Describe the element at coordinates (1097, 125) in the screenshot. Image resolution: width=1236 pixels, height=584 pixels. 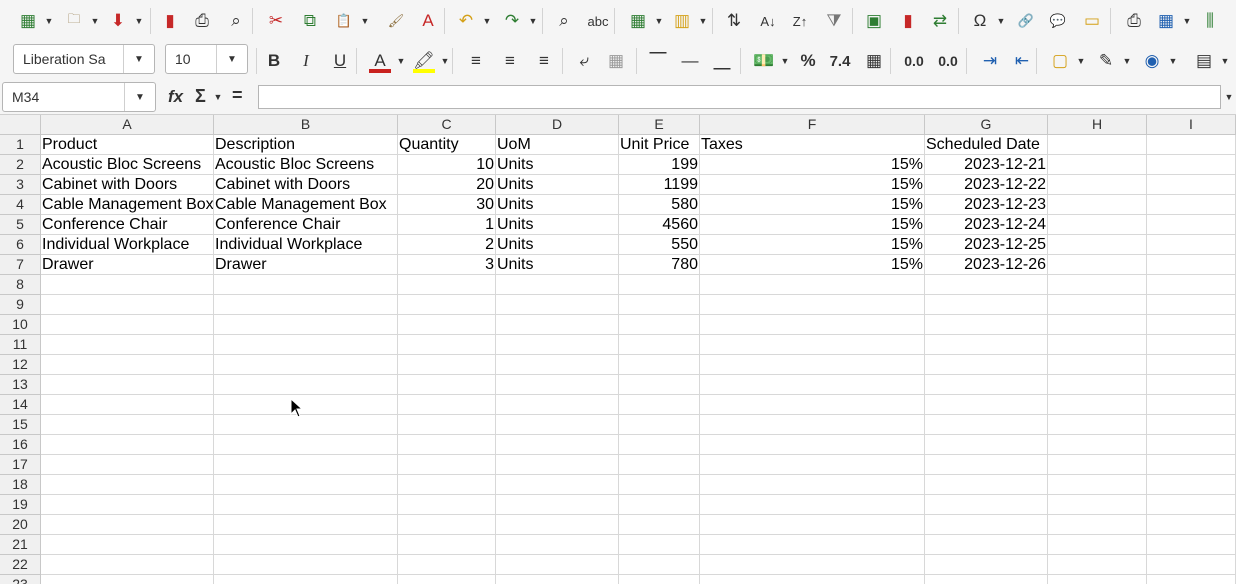
I see `column-header-h: H` at that location.